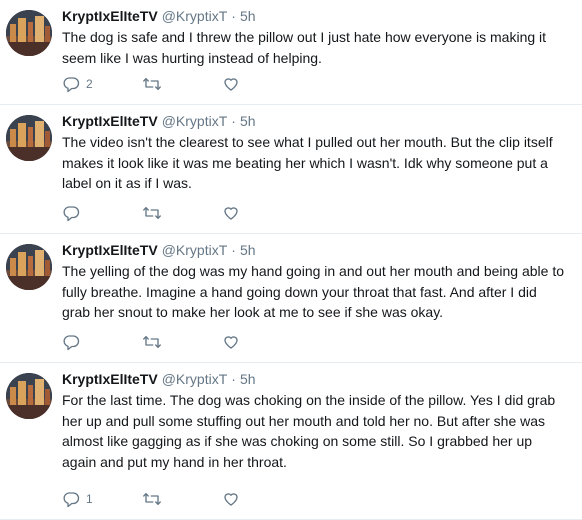 Image resolution: width=582 pixels, height=520 pixels. What do you see at coordinates (89, 84) in the screenshot?
I see `reply-count: 2` at bounding box center [89, 84].